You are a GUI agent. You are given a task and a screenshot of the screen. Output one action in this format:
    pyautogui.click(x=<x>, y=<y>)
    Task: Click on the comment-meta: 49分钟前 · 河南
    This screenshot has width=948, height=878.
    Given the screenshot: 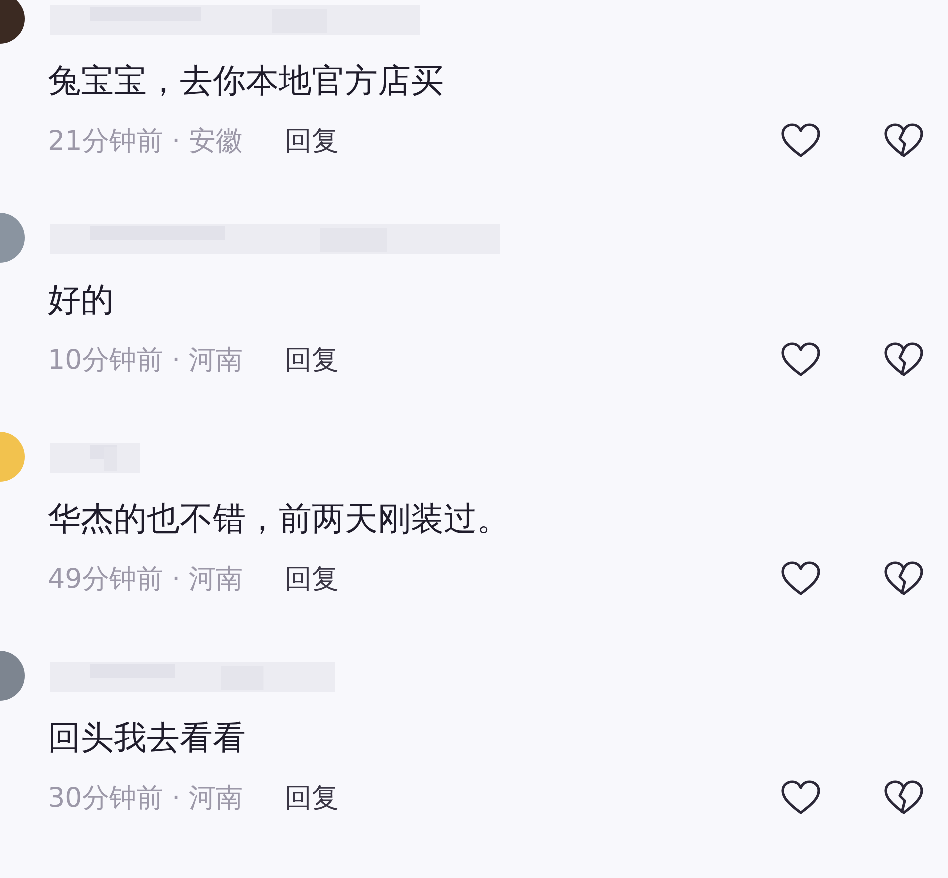 What is the action you would take?
    pyautogui.click(x=146, y=580)
    